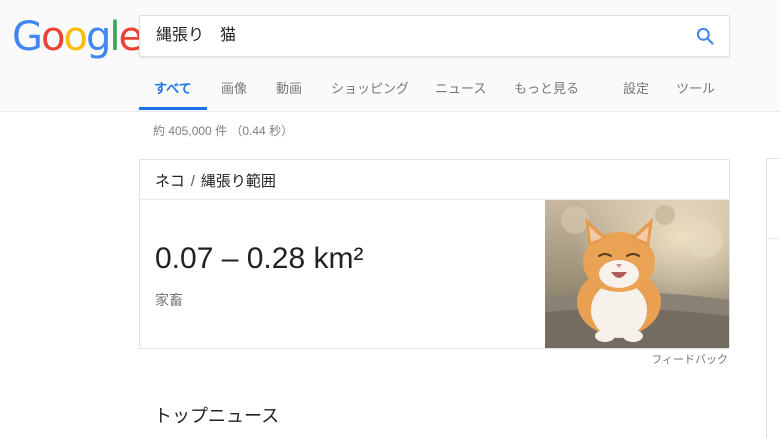  What do you see at coordinates (223, 131) in the screenshot?
I see `result-stats: 約 405,000 件 （0.44 秒）` at bounding box center [223, 131].